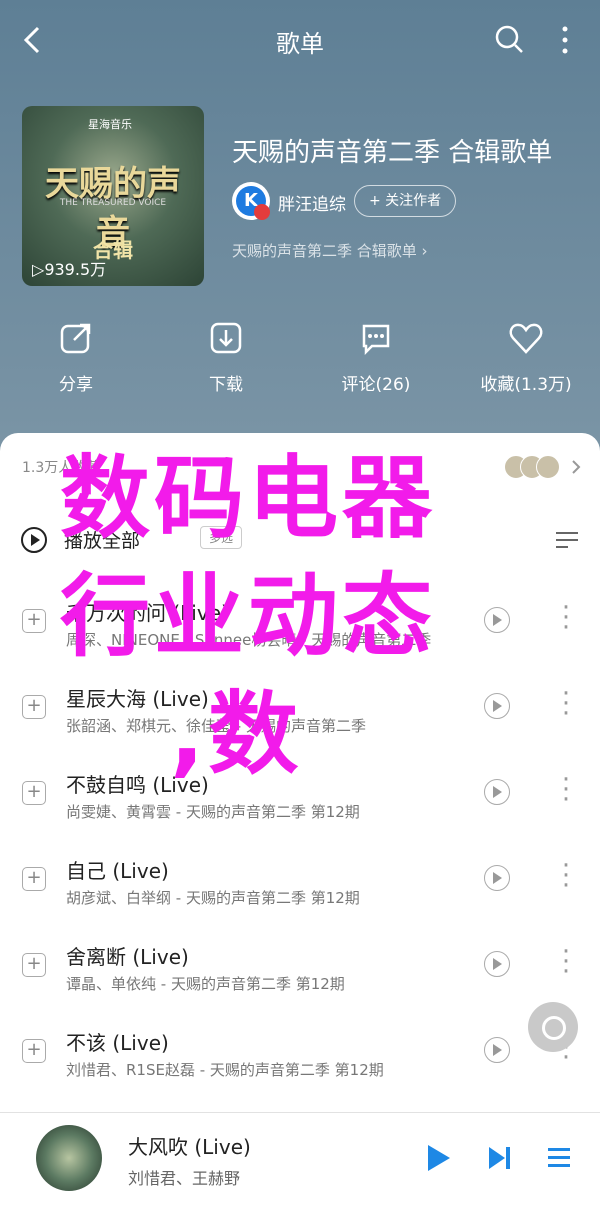  Describe the element at coordinates (221, 537) in the screenshot. I see `multi-select-button: 多选` at that location.